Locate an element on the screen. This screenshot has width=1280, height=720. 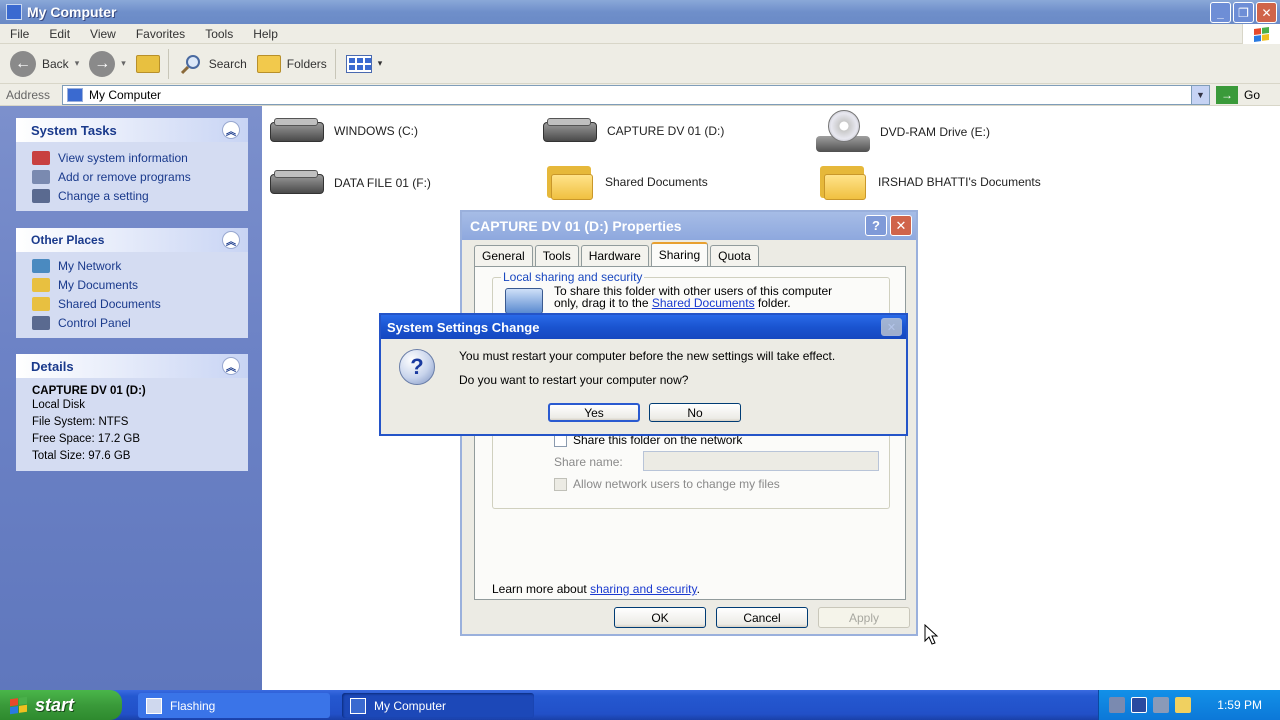
drive-item-e: DVD-RAM Drive (E:) is located at coordinates (902, 132).